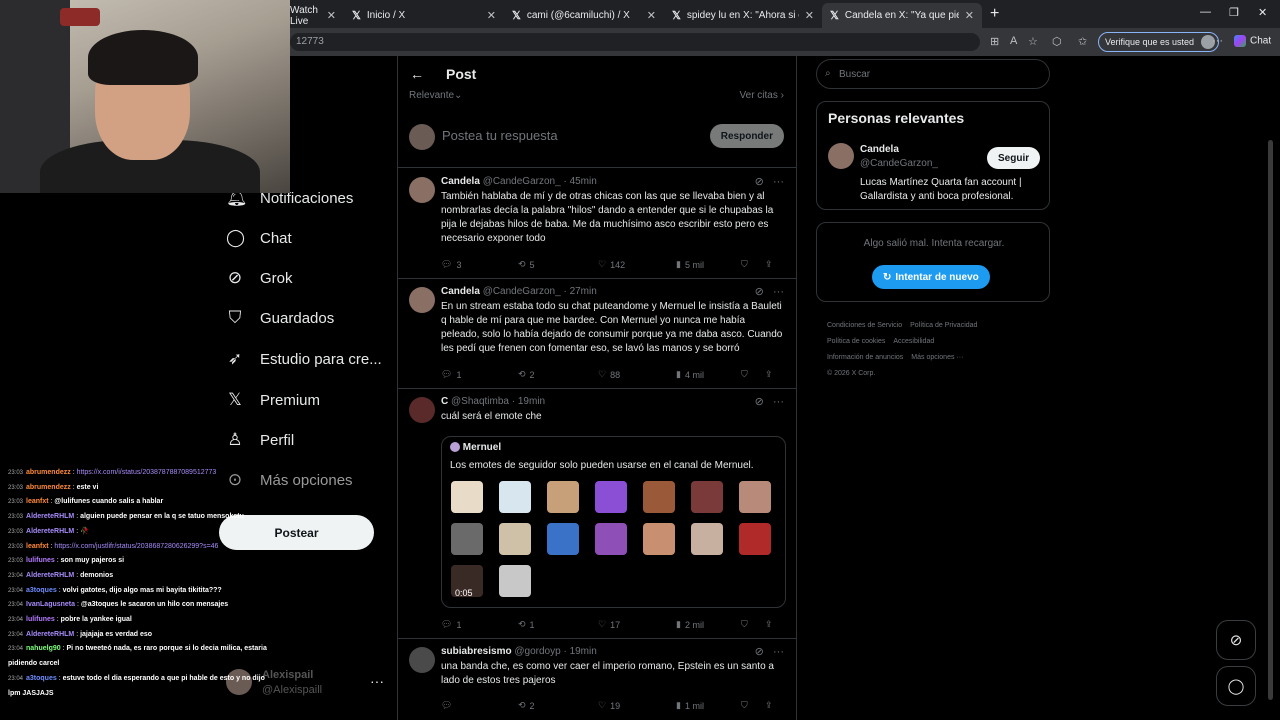 The height and width of the screenshot is (720, 1280). Describe the element at coordinates (280, 318) in the screenshot. I see `nav-bookmarks: ⛉ Guardados` at that location.